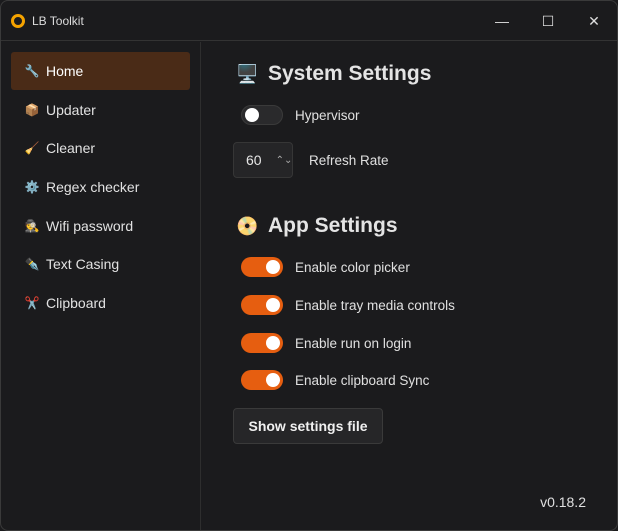 The height and width of the screenshot is (531, 618). I want to click on hypervisor-label: Hypervisor, so click(327, 115).